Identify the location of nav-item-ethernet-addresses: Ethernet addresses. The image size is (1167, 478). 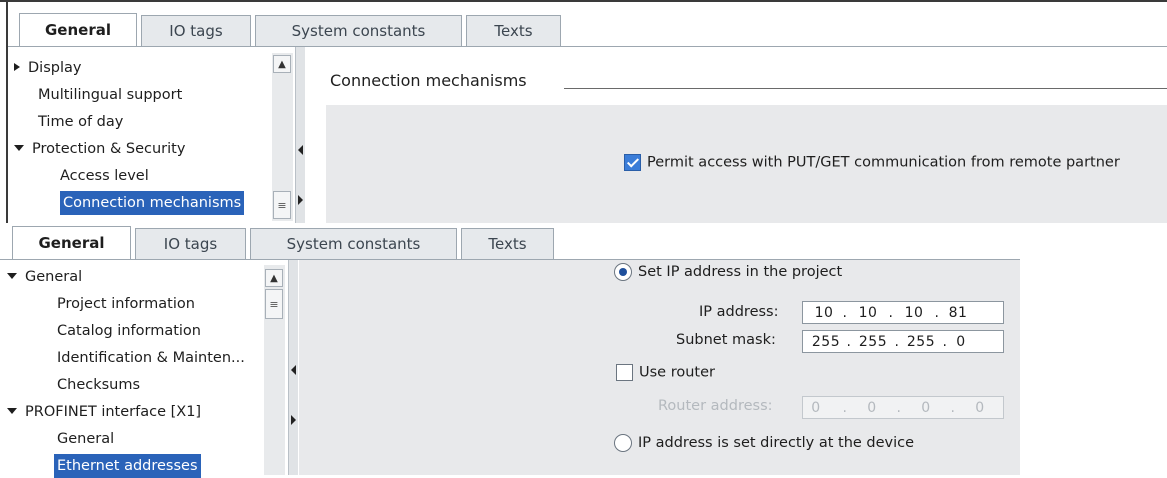
(127, 466).